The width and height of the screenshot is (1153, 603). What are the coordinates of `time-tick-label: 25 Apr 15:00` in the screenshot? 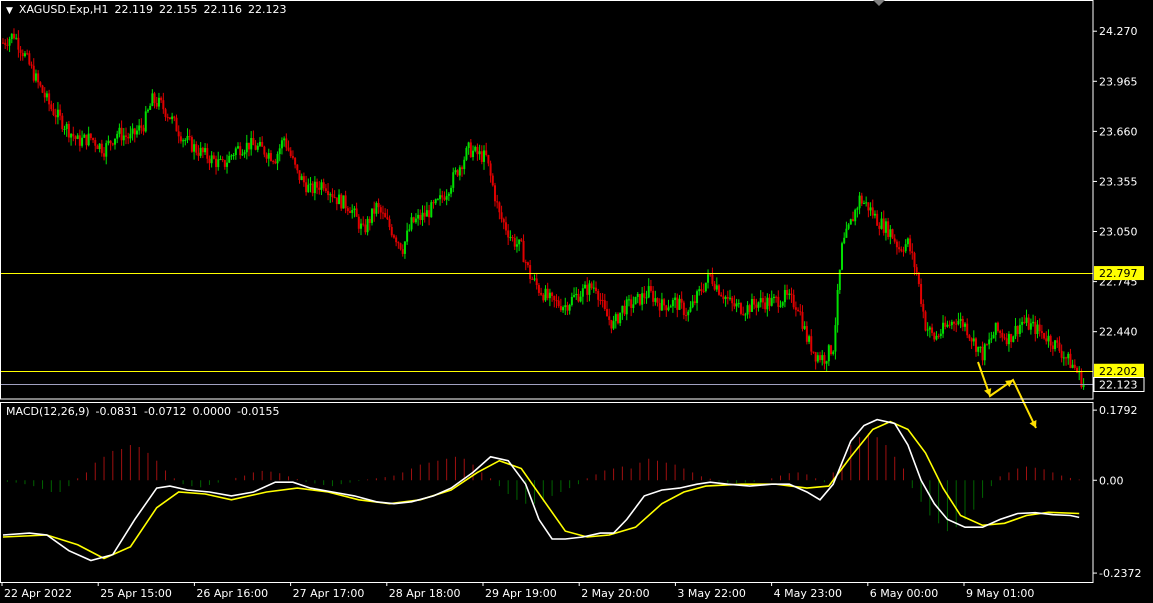 It's located at (136, 593).